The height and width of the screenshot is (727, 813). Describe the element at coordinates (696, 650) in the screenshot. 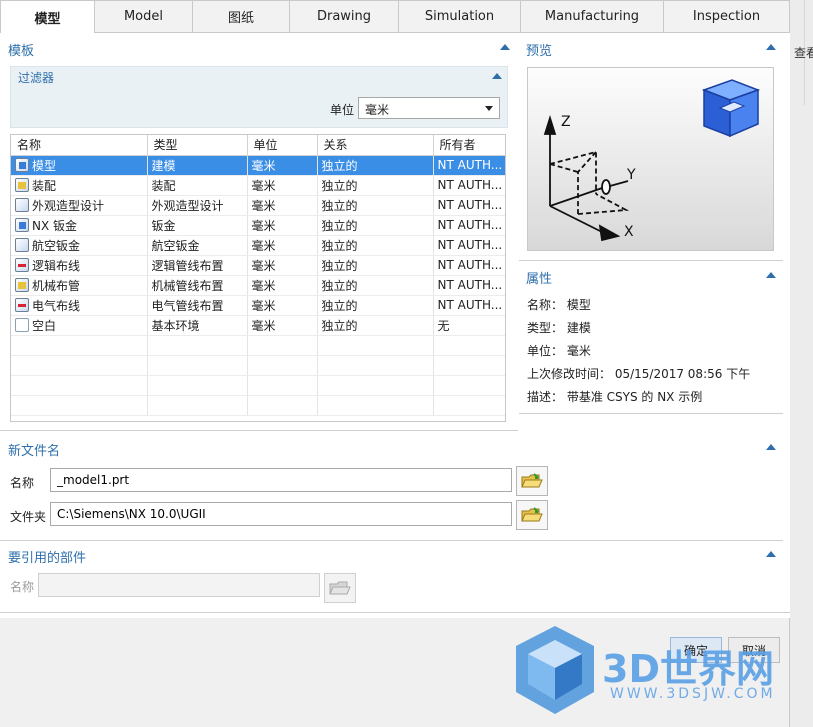

I see `ok-button: 确定` at that location.